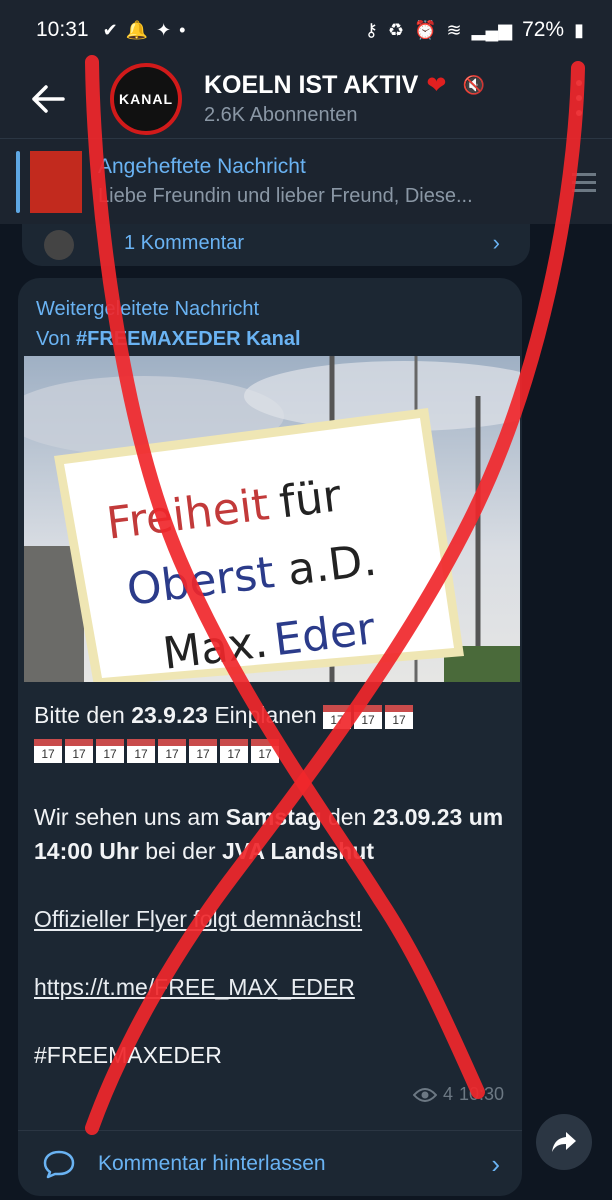 This screenshot has height=1200, width=612. I want to click on channel-title: KOELN IST AKTIV, so click(311, 85).